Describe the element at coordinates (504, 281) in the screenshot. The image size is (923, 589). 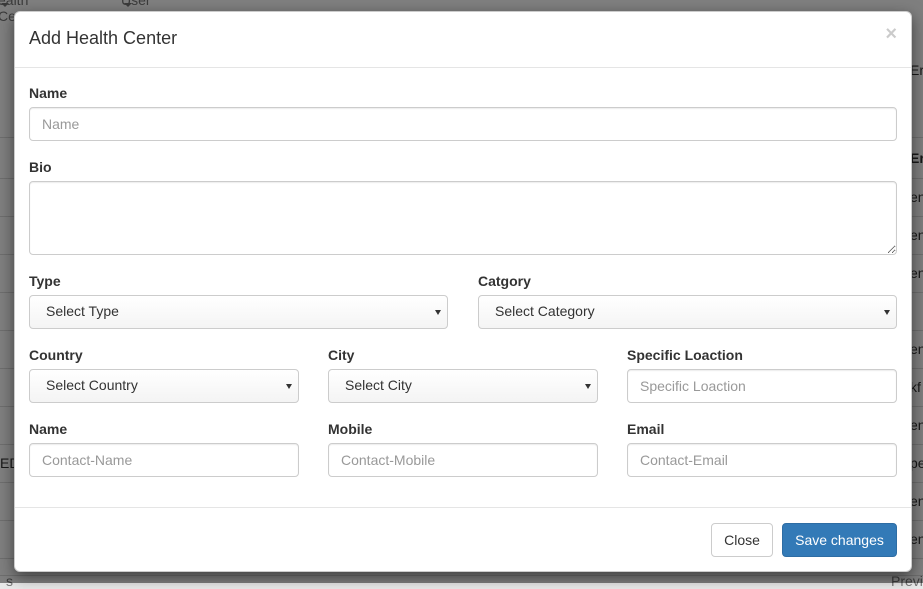
I see `category-label: Catgory` at that location.